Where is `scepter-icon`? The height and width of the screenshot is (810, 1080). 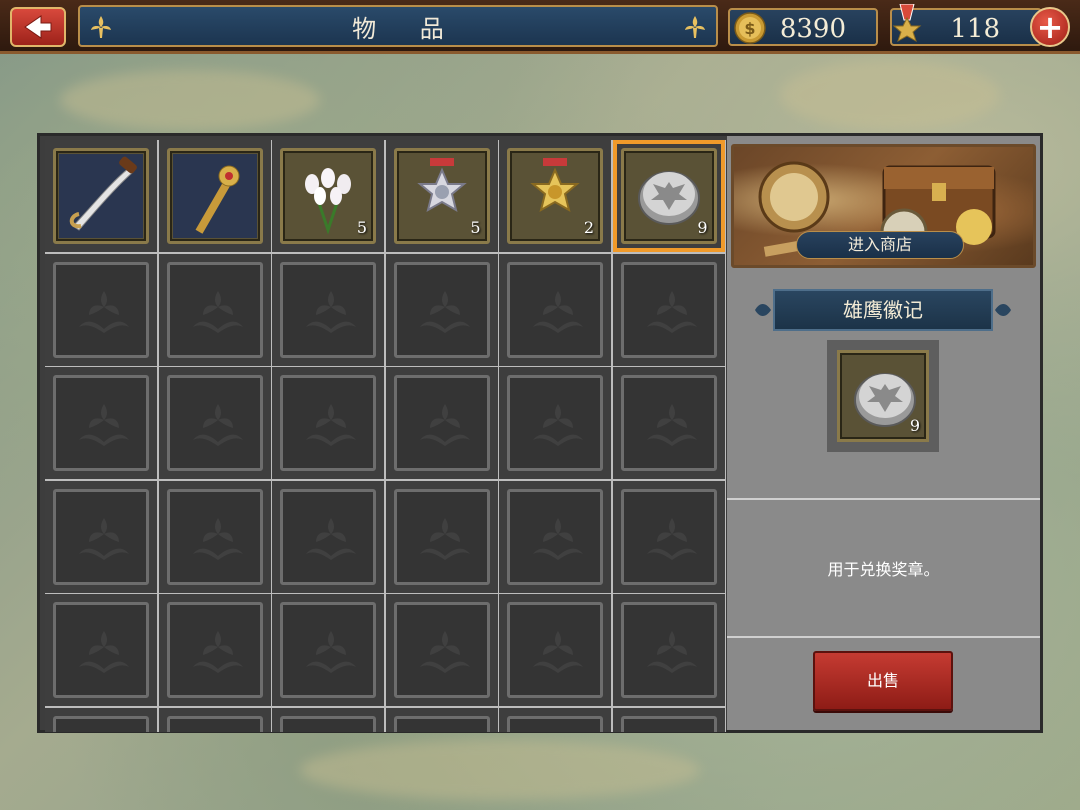
scepter-icon is located at coordinates (214, 196).